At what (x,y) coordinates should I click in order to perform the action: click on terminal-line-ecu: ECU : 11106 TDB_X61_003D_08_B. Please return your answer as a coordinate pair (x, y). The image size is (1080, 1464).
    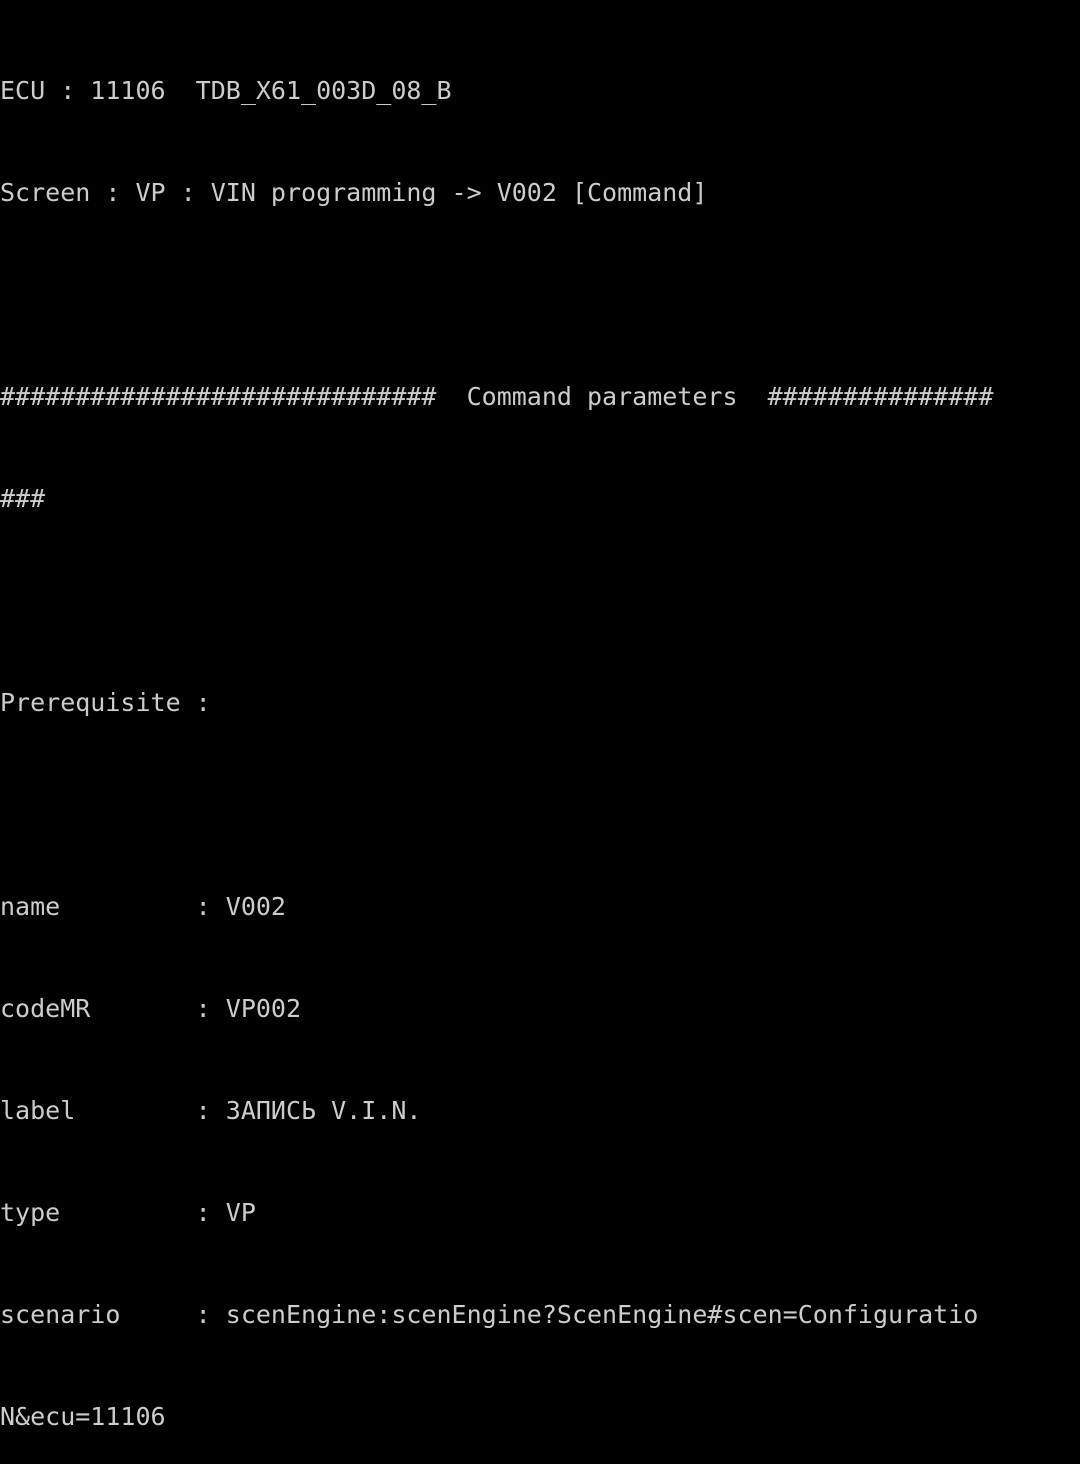
    Looking at the image, I should click on (226, 90).